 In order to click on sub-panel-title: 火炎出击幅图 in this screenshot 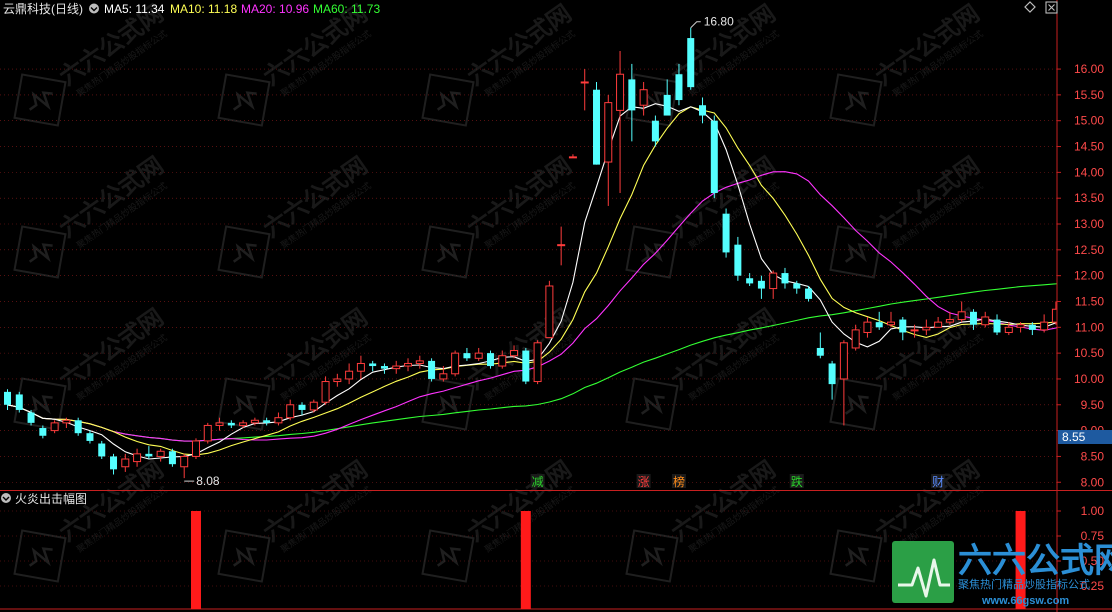, I will do `click(51, 498)`.